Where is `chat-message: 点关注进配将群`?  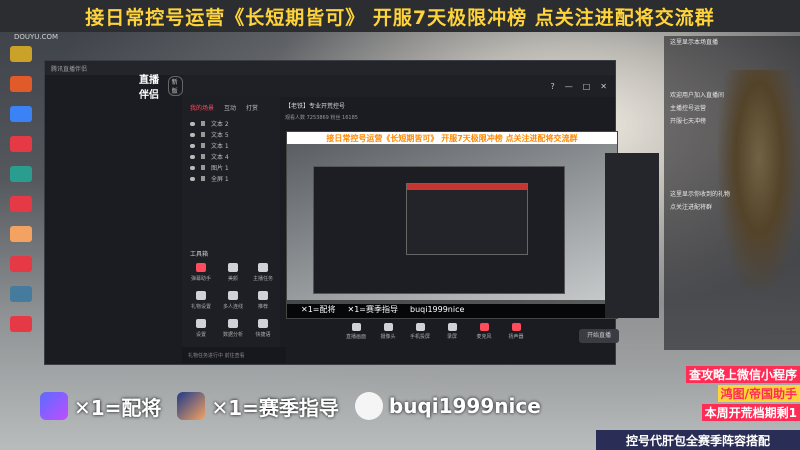 chat-message: 点关注进配将群 is located at coordinates (691, 207).